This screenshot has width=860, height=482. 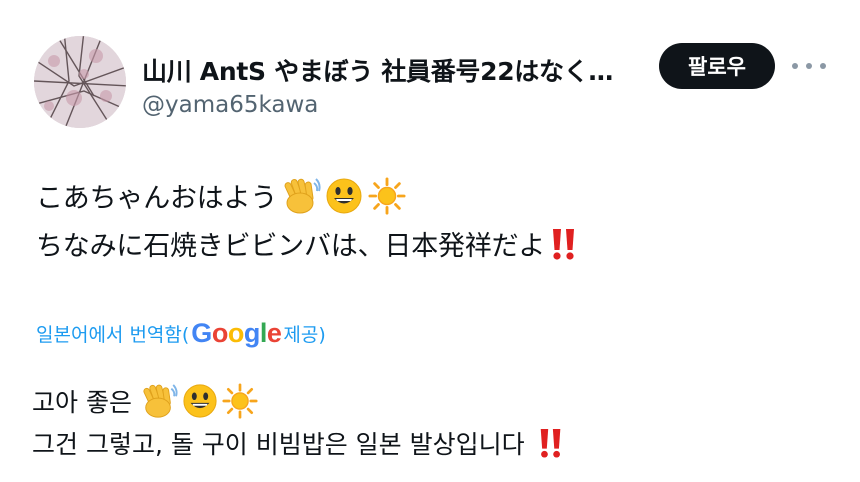 I want to click on cherry-blossom-photo-icon, so click(x=80, y=82).